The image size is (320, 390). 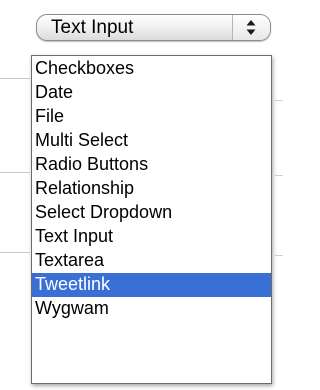 What do you see at coordinates (151, 165) in the screenshot?
I see `option-radio-buttons: Radio Buttons` at bounding box center [151, 165].